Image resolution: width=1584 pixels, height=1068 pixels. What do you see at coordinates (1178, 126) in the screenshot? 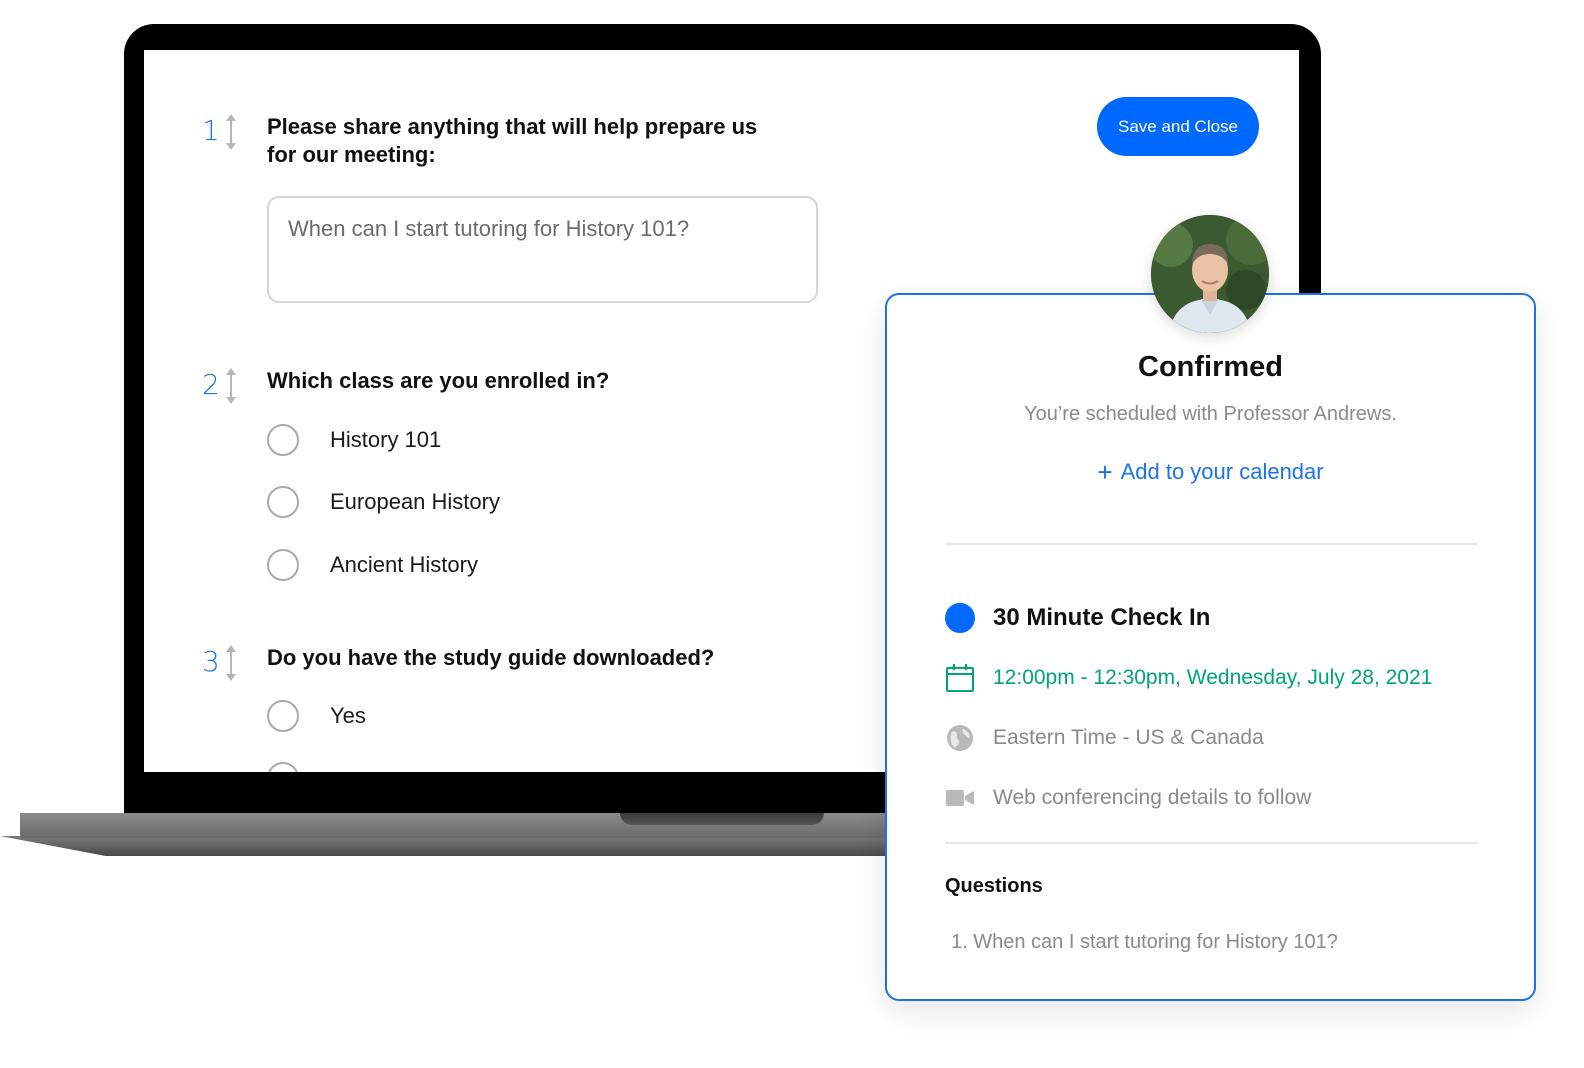
I see `save-and-close-button: Save and Close` at bounding box center [1178, 126].